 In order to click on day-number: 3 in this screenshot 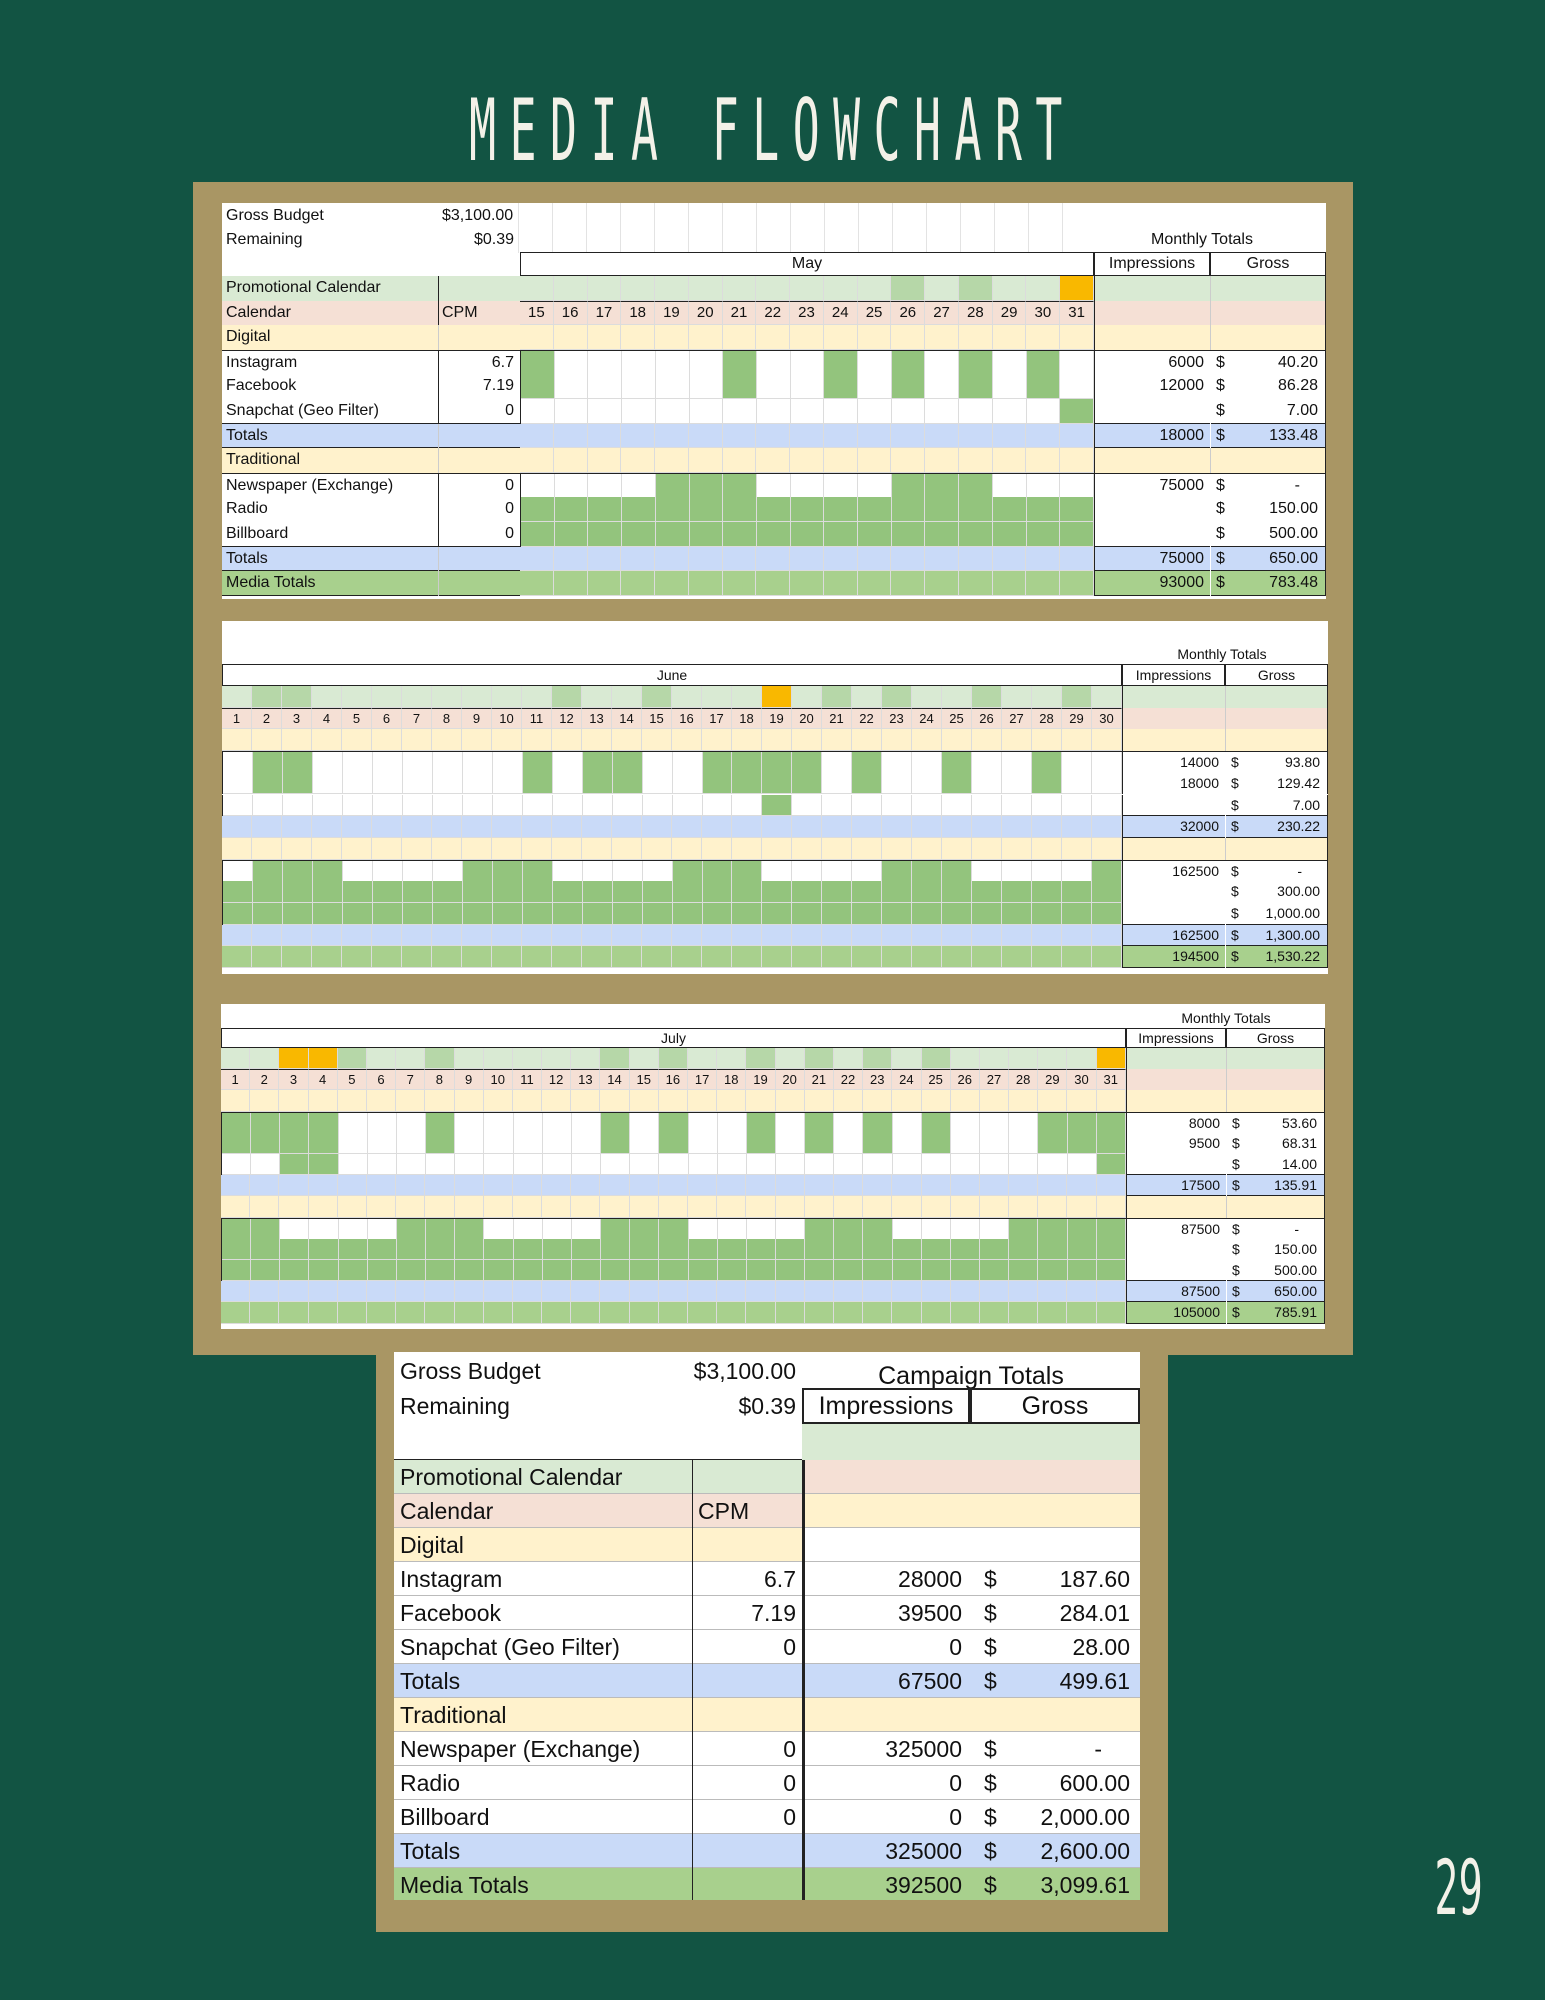, I will do `click(294, 1080)`.